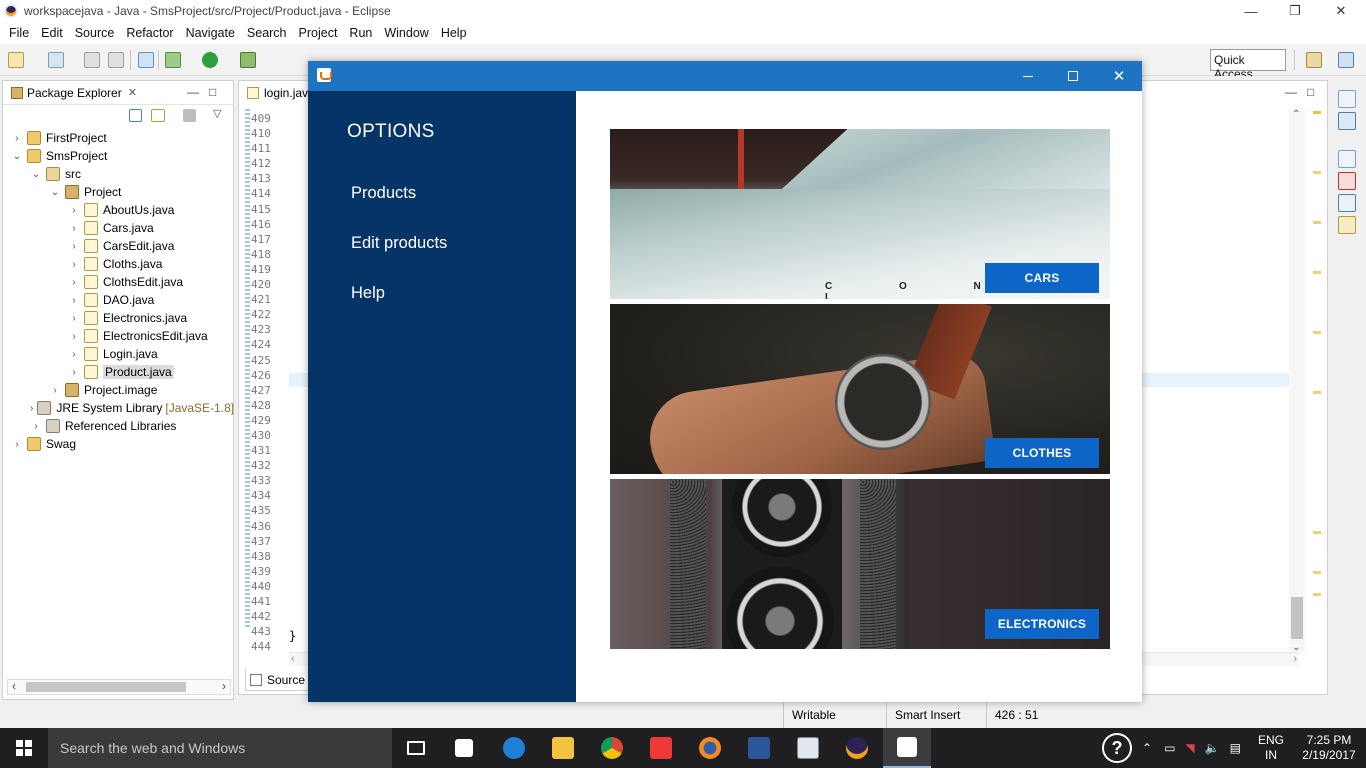 This screenshot has width=1366, height=768. What do you see at coordinates (1329, 748) in the screenshot?
I see `clock: 7:25 PM 2/19/2017` at bounding box center [1329, 748].